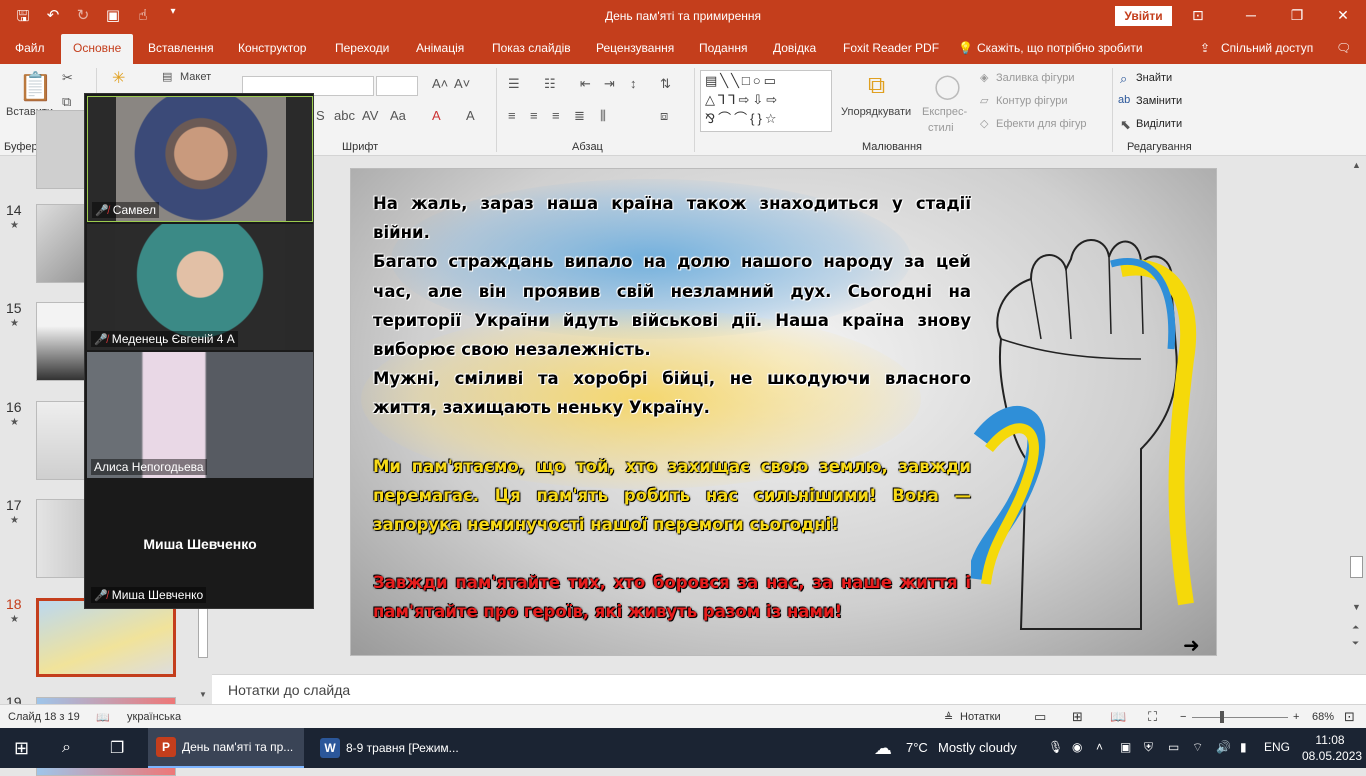 This screenshot has height=776, width=1366. What do you see at coordinates (883, 748) in the screenshot?
I see `weather-icon: ☁` at bounding box center [883, 748].